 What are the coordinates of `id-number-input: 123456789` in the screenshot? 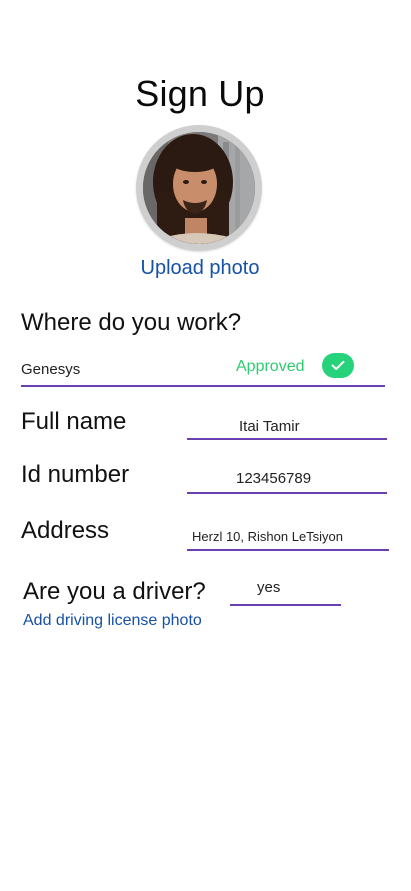 It's located at (273, 478).